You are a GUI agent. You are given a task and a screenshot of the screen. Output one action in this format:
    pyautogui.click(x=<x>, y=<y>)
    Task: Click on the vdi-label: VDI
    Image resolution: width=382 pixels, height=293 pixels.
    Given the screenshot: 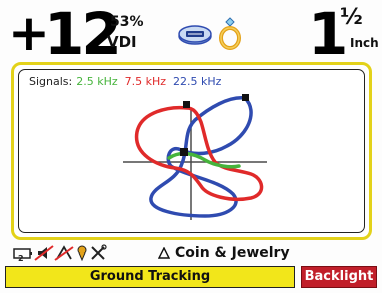 What is the action you would take?
    pyautogui.click(x=122, y=42)
    